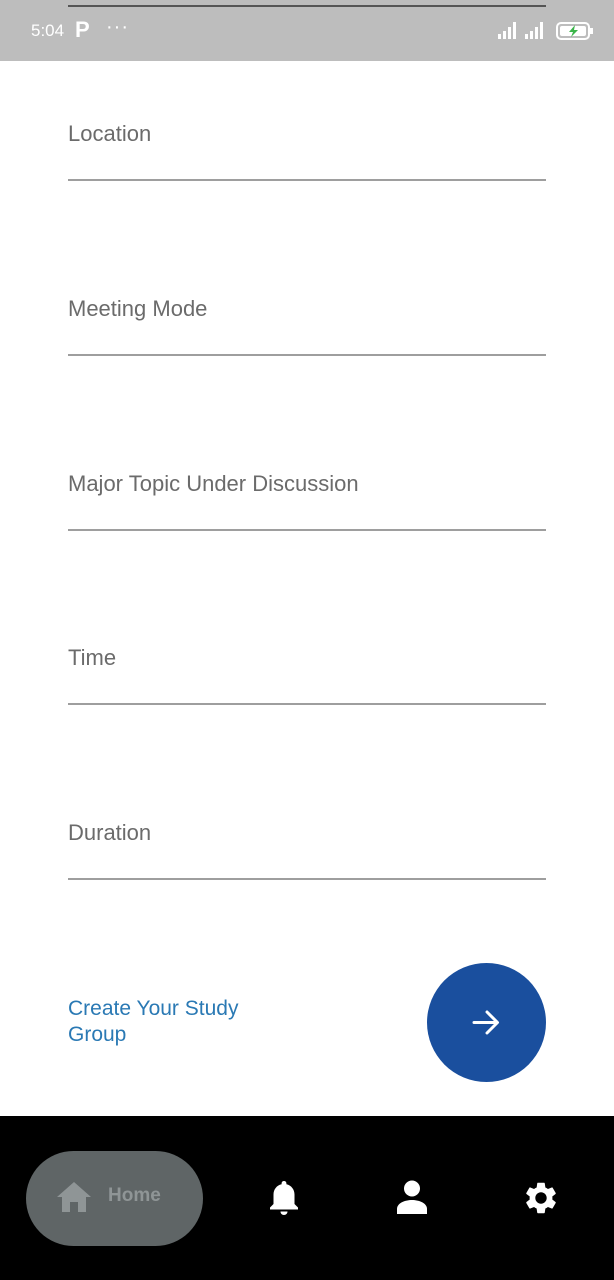 The height and width of the screenshot is (1280, 614). I want to click on next-button, so click(486, 1022).